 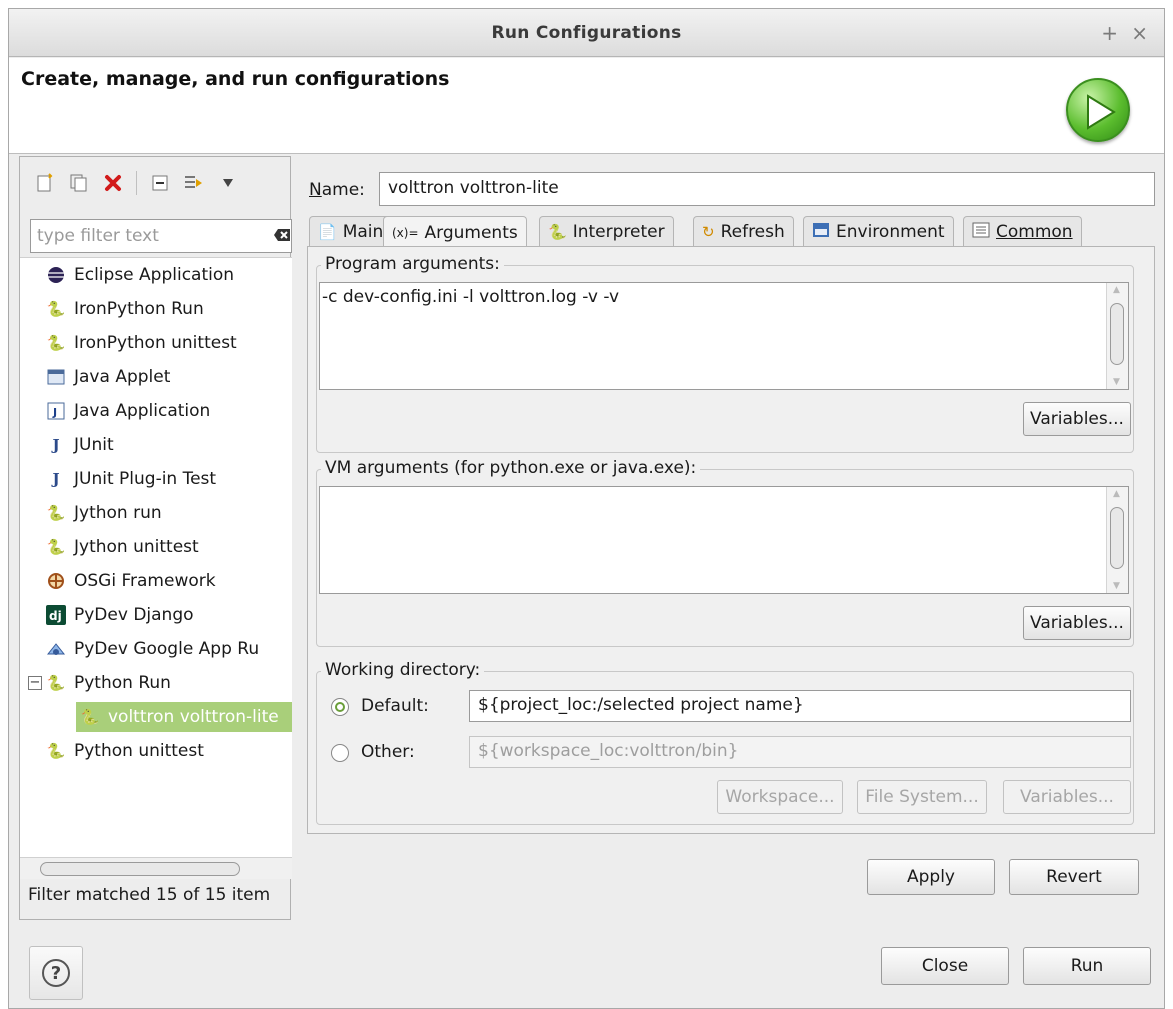 I want to click on new-config-icon, so click(x=45, y=183).